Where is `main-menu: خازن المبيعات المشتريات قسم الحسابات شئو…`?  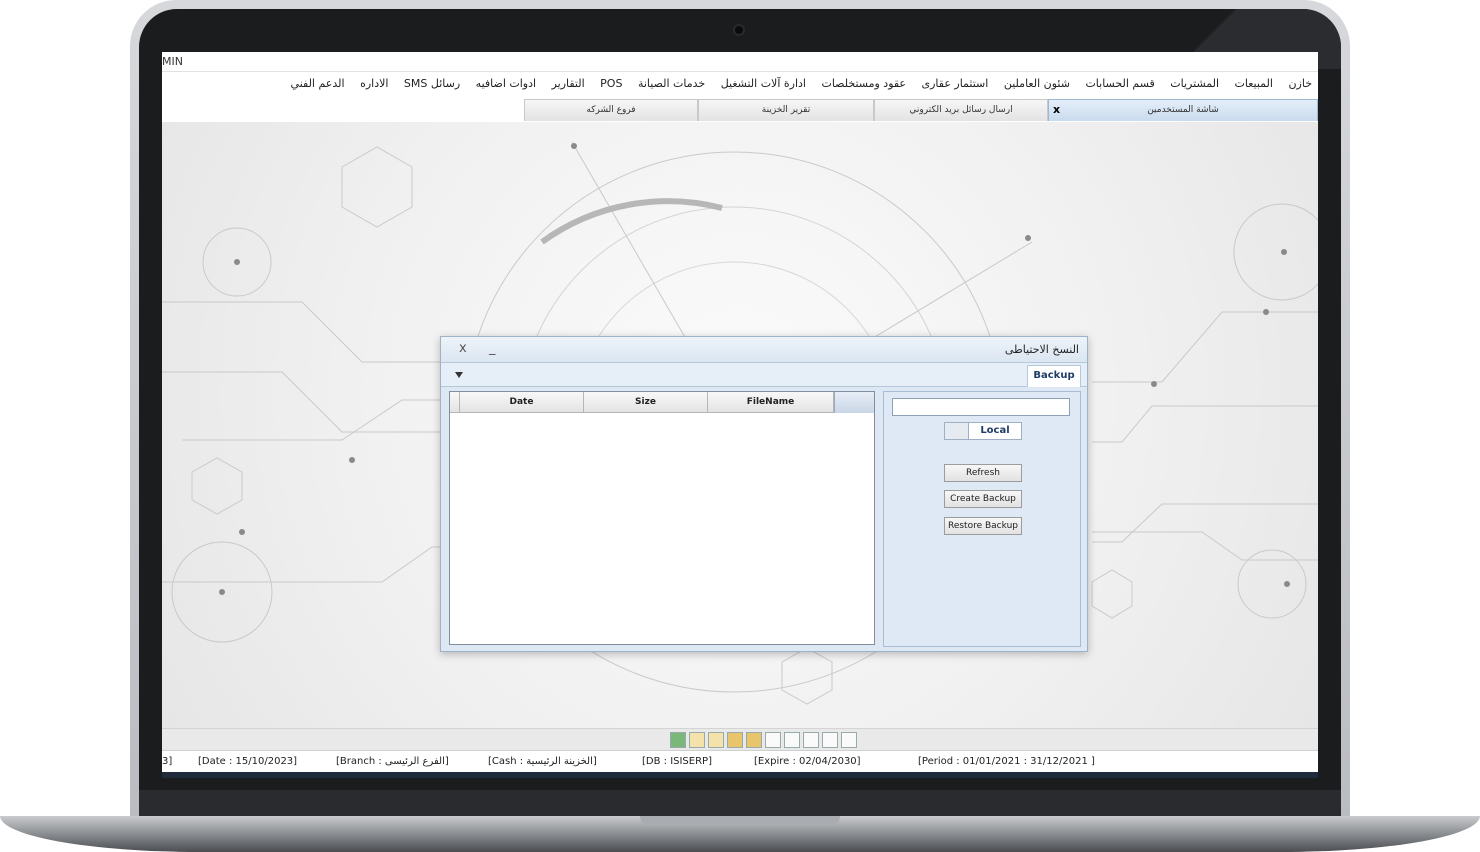 main-menu: خازن المبيعات المشتريات قسم الحسابات شئو… is located at coordinates (740, 84).